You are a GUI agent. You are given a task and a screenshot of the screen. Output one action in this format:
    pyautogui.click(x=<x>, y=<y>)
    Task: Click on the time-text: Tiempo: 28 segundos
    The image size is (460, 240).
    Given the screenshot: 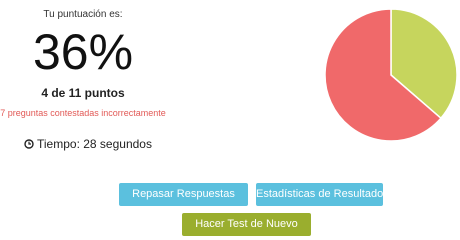 What is the action you would take?
    pyautogui.click(x=94, y=144)
    